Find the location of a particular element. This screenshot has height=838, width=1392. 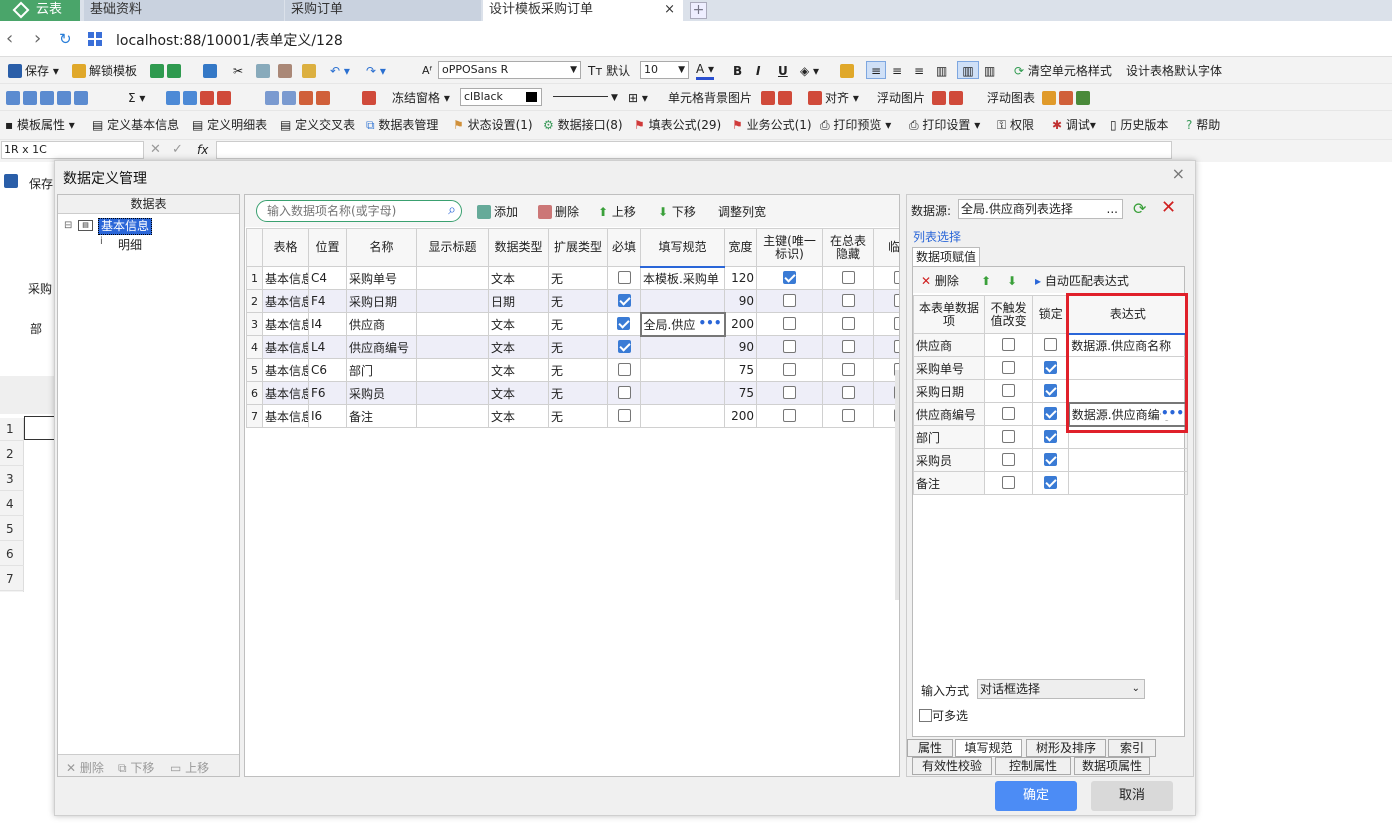

formula-input is located at coordinates (694, 150).